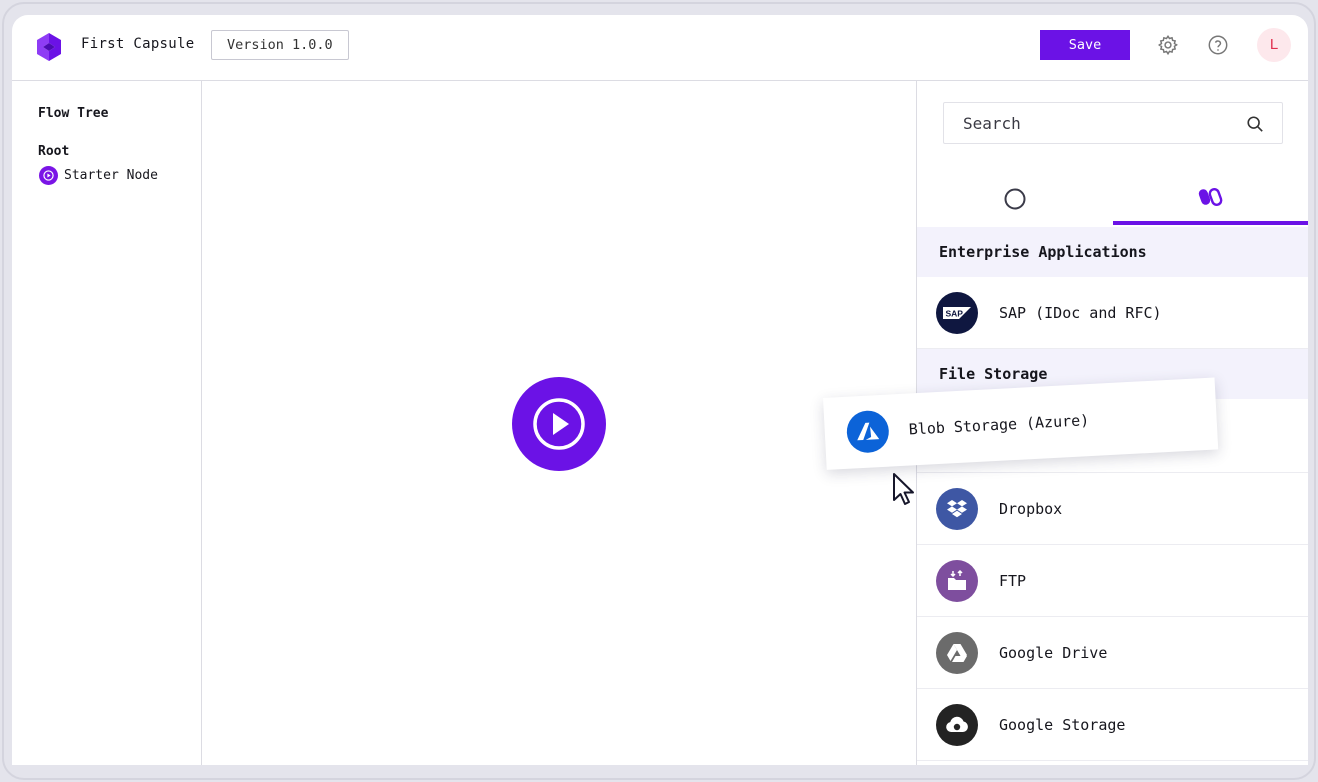 The image size is (1318, 782). I want to click on tree-root-label: Root, so click(53, 151).